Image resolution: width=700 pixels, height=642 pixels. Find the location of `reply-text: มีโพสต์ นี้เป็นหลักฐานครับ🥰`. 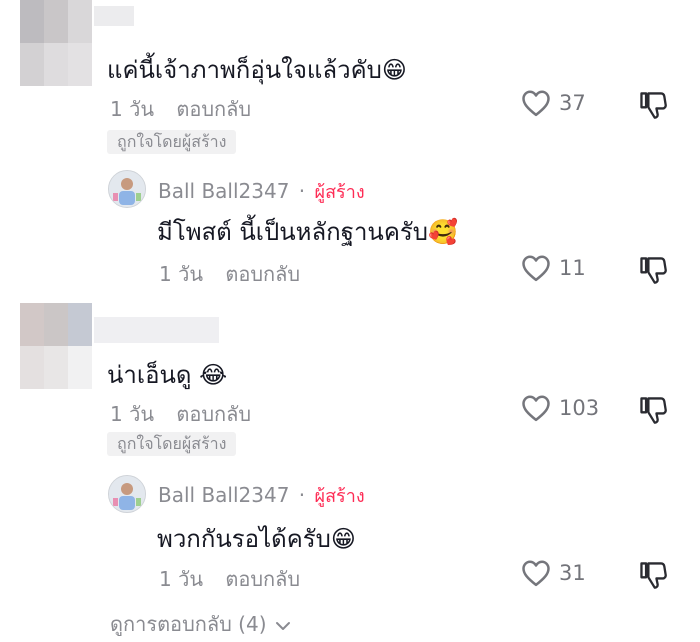

reply-text: มีโพสต์ นี้เป็นหลักฐานครับ🥰 is located at coordinates (307, 232).